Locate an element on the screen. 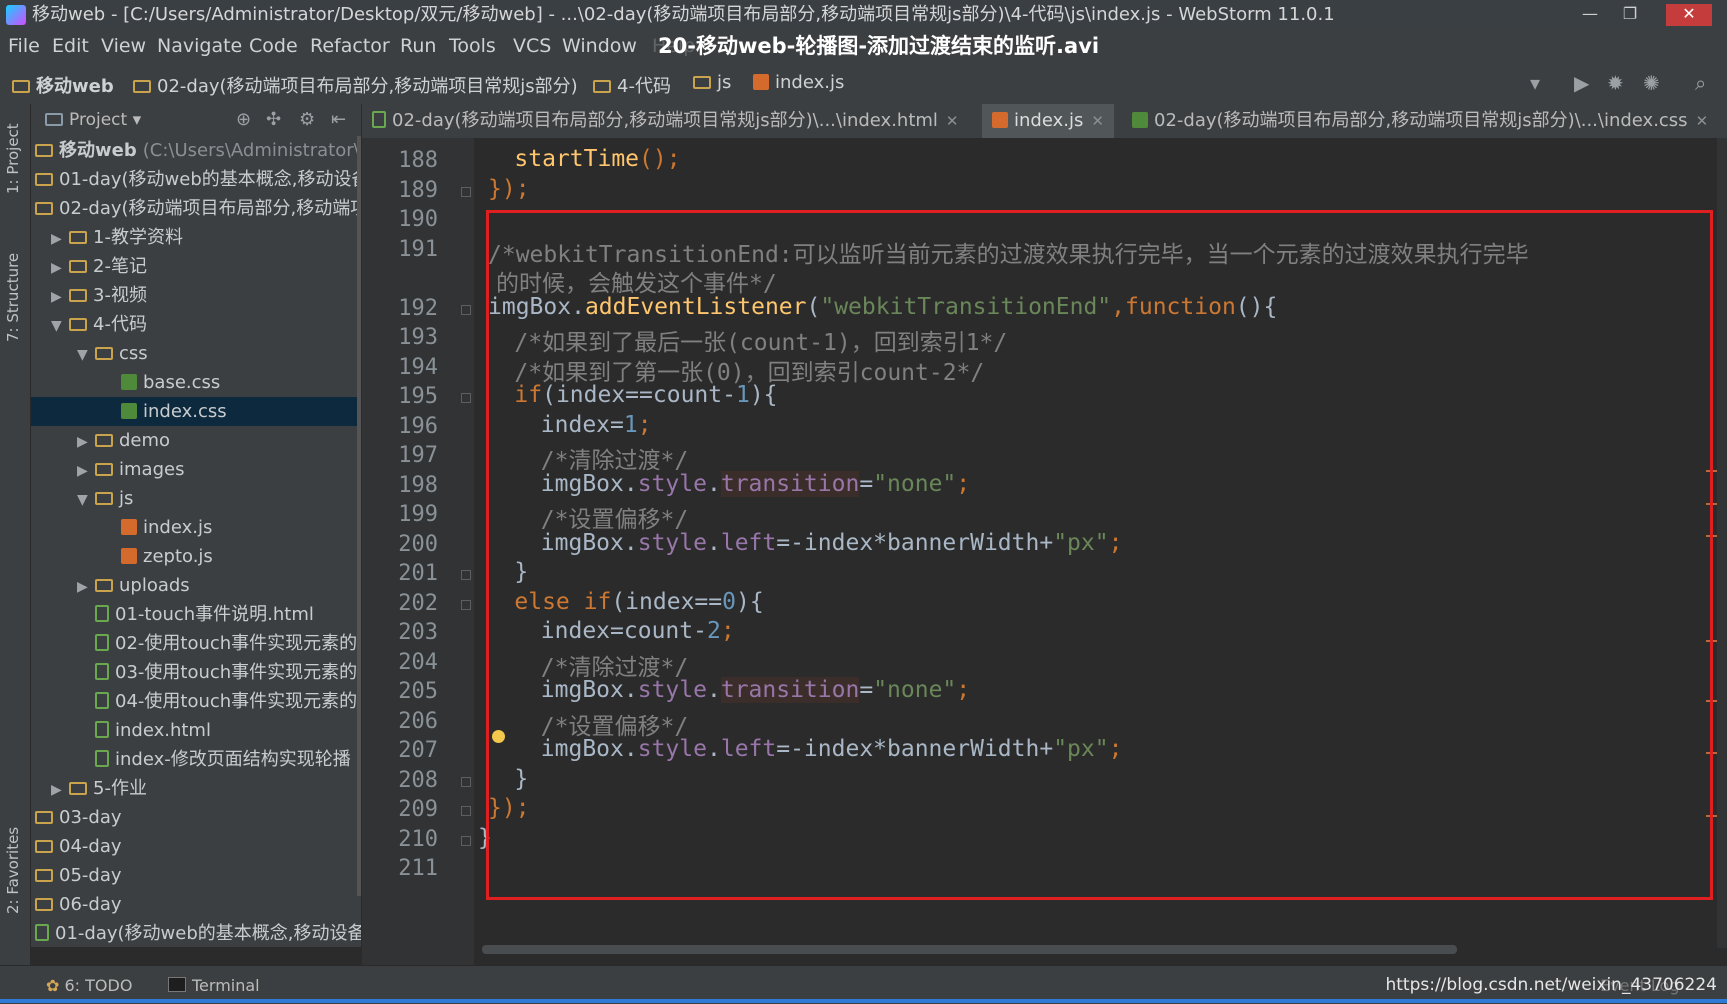 The image size is (1727, 1004). tree-folder: 03-day is located at coordinates (76, 817).